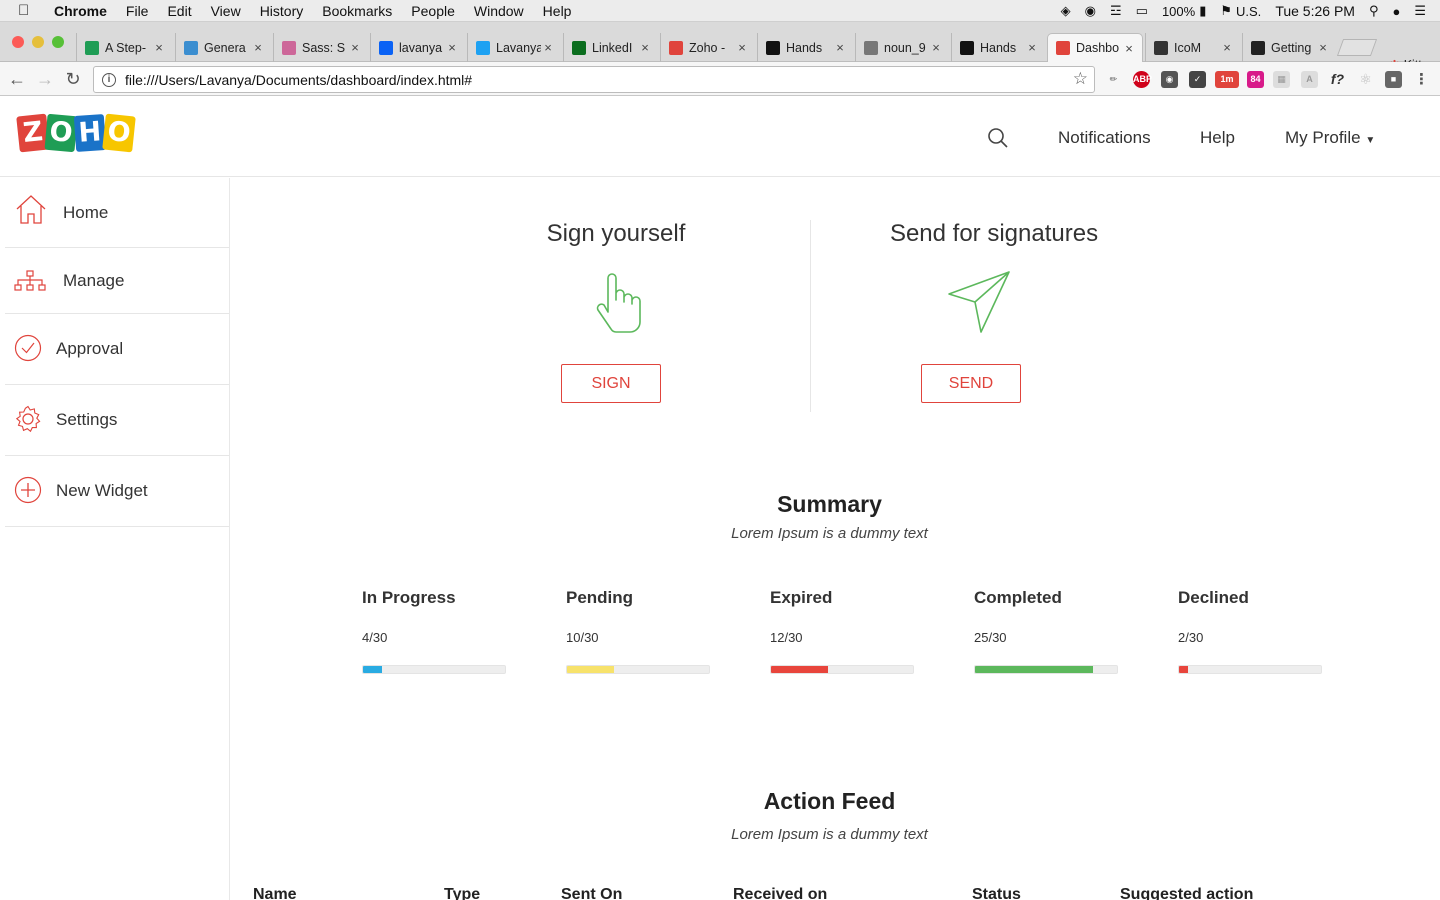  What do you see at coordinates (971, 383) in the screenshot?
I see `send-button: SEND` at bounding box center [971, 383].